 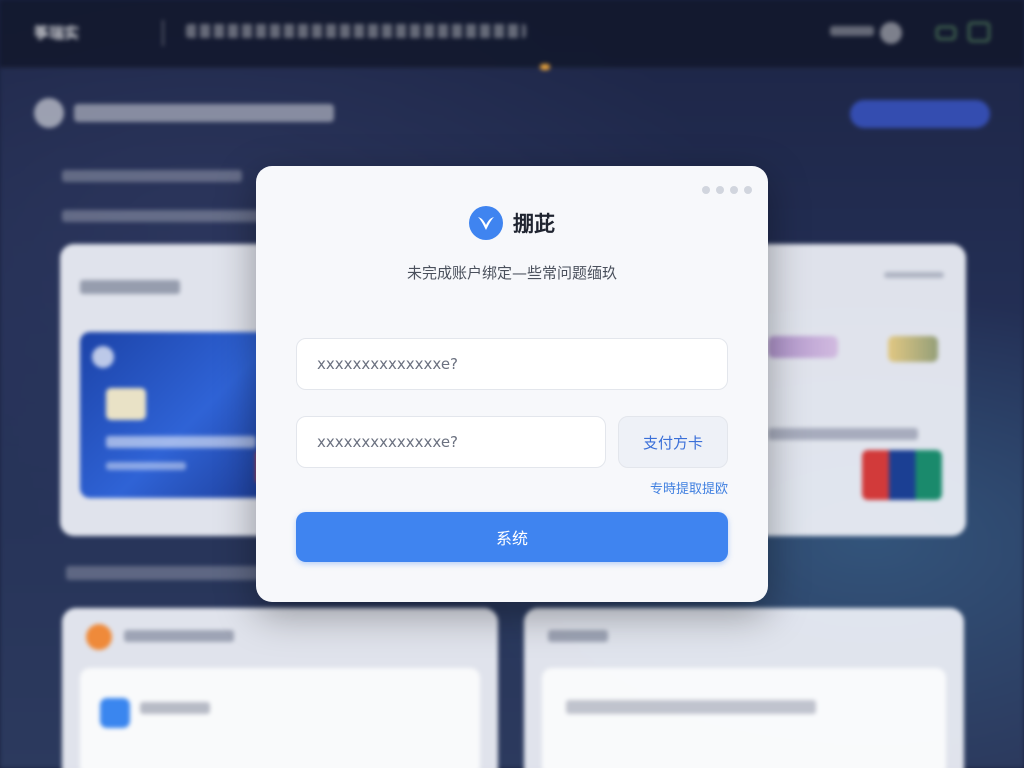 I want to click on bottom-right-panel, so click(x=744, y=688).